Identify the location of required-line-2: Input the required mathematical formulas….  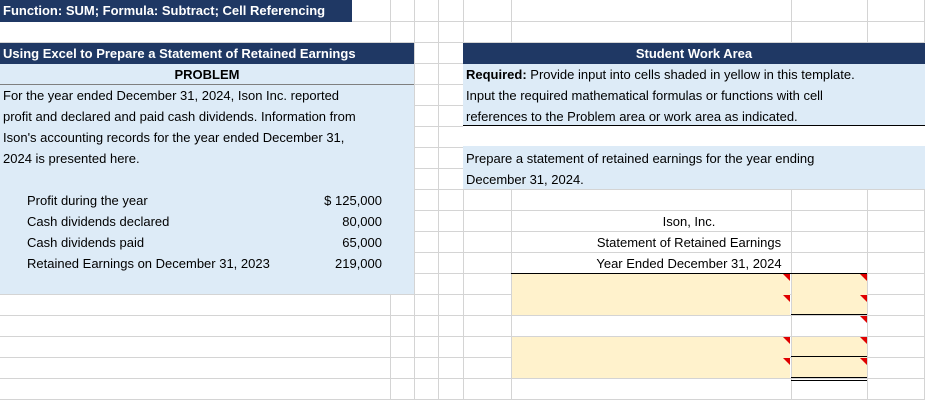
(644, 95).